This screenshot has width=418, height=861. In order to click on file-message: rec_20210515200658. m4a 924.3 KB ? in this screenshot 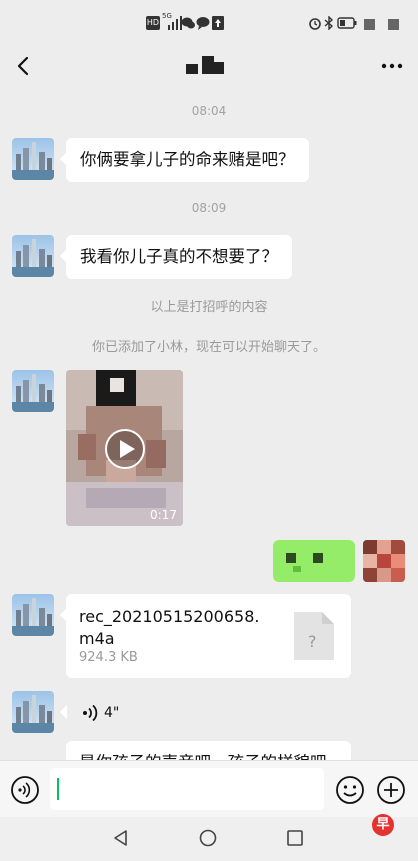, I will do `click(205, 636)`.